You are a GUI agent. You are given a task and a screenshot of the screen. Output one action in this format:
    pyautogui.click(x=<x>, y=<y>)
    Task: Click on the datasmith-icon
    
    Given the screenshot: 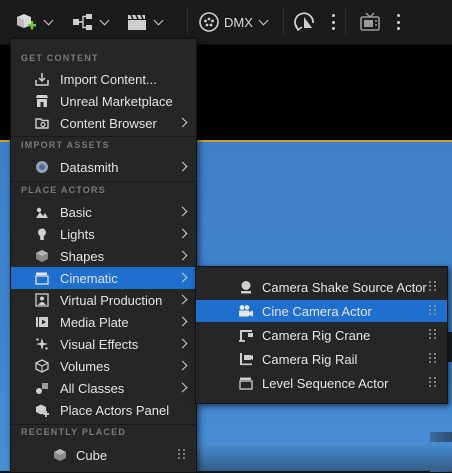 What is the action you would take?
    pyautogui.click(x=42, y=167)
    